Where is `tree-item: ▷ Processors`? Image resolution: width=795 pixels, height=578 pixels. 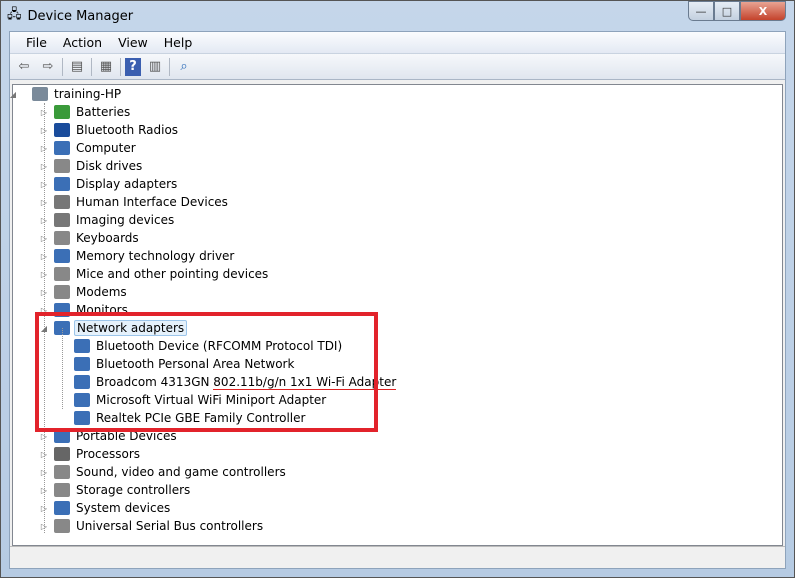 tree-item: ▷ Processors is located at coordinates (91, 454).